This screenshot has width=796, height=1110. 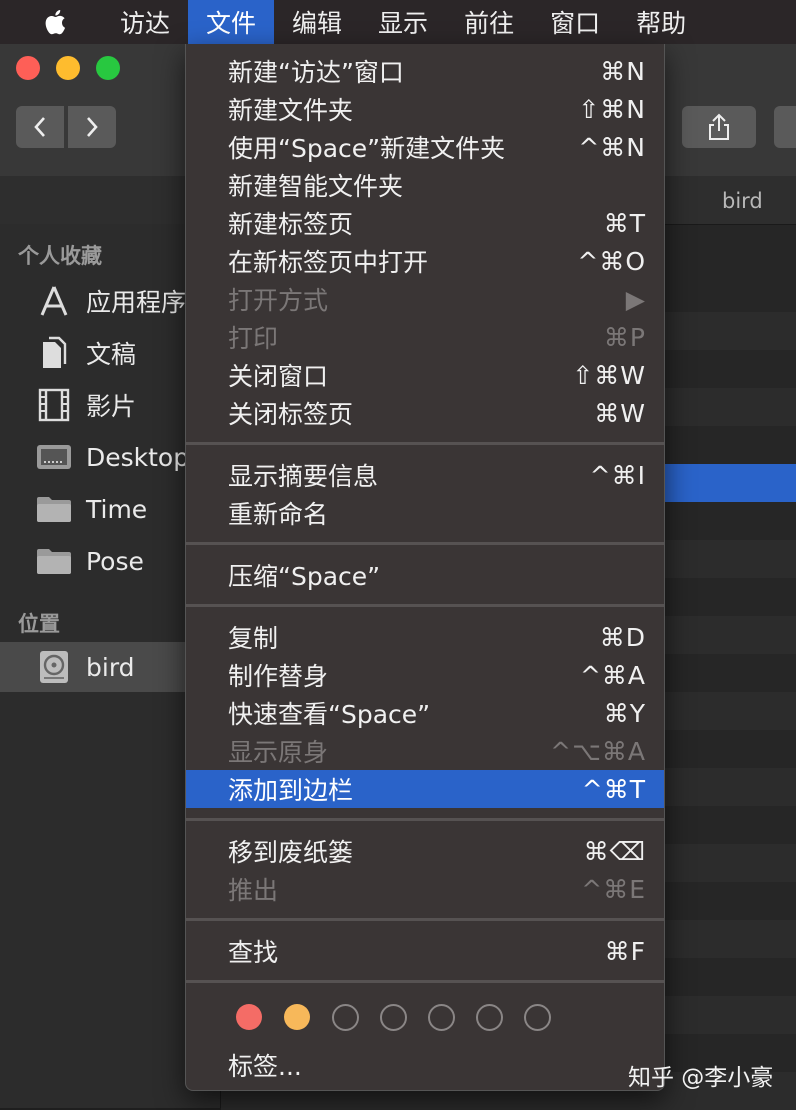 I want to click on menubar-finder: 访达, so click(x=145, y=22).